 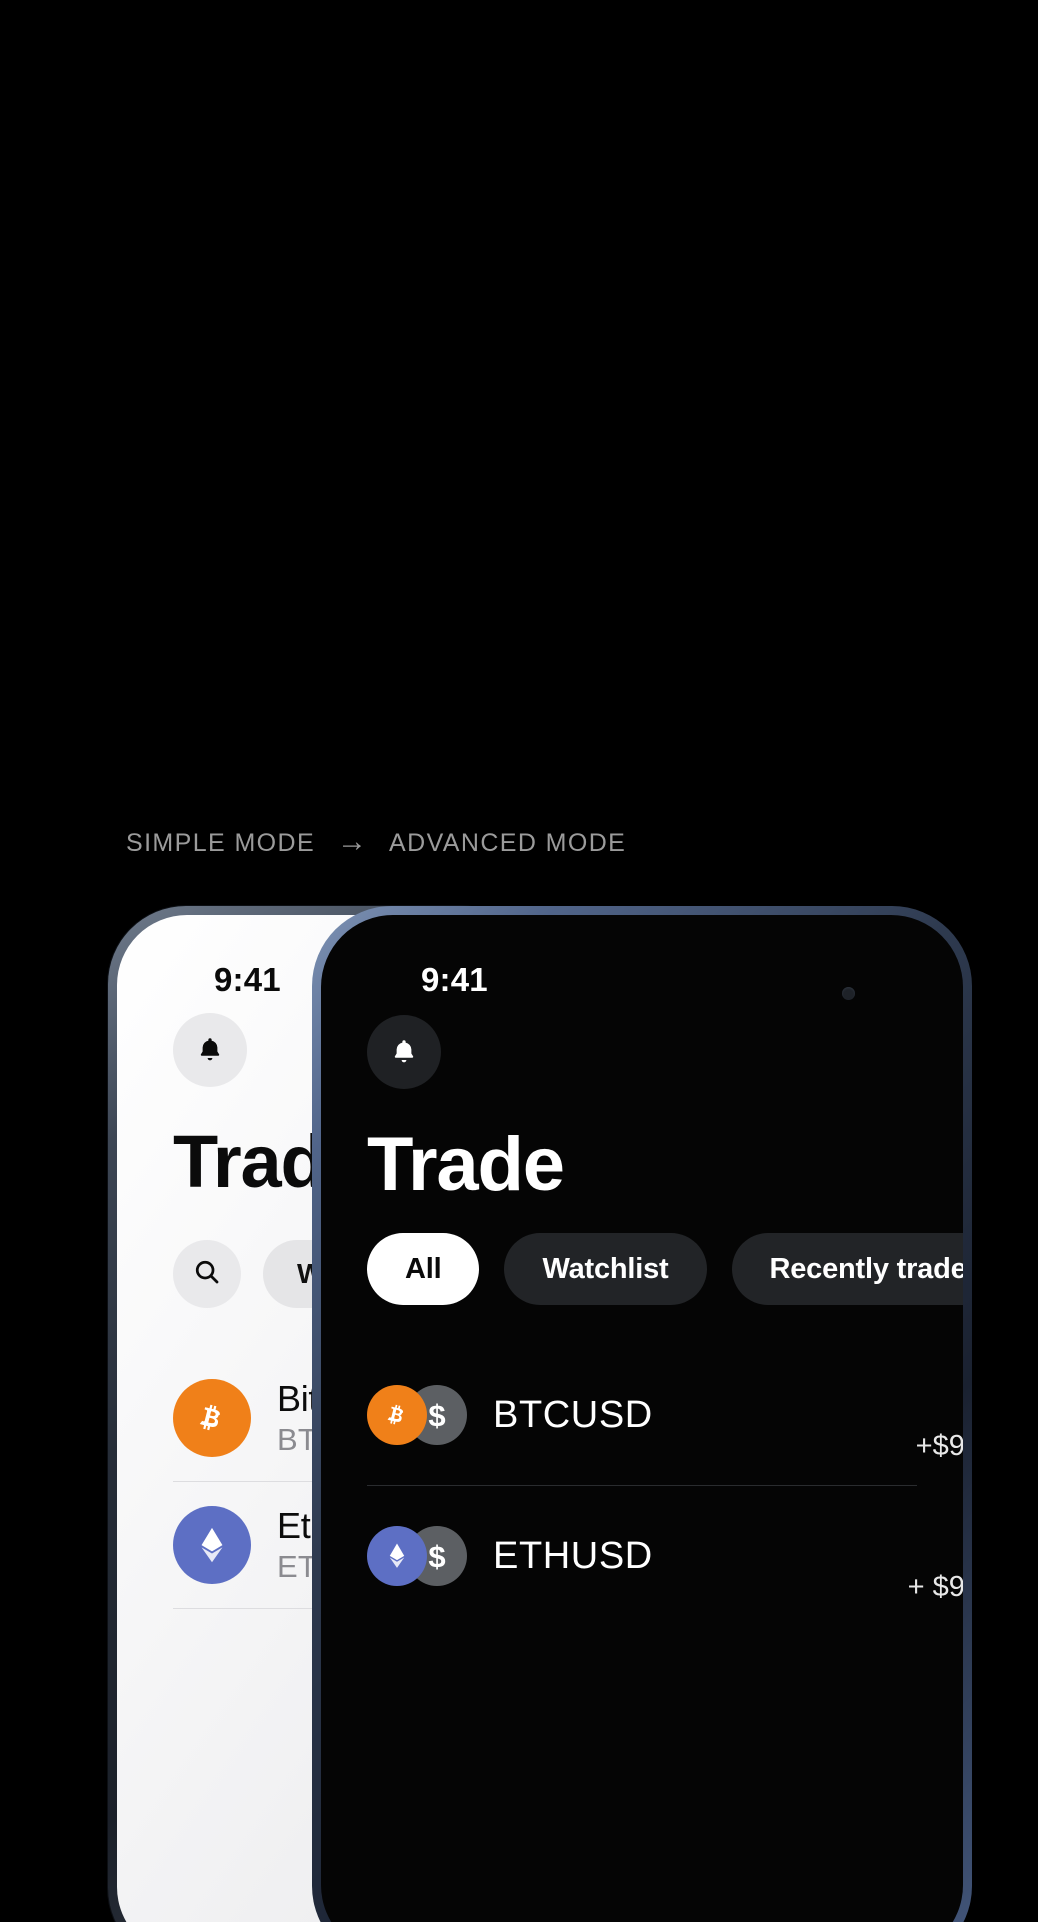 What do you see at coordinates (573, 1555) in the screenshot?
I see `pair-name: ETHUSD` at bounding box center [573, 1555].